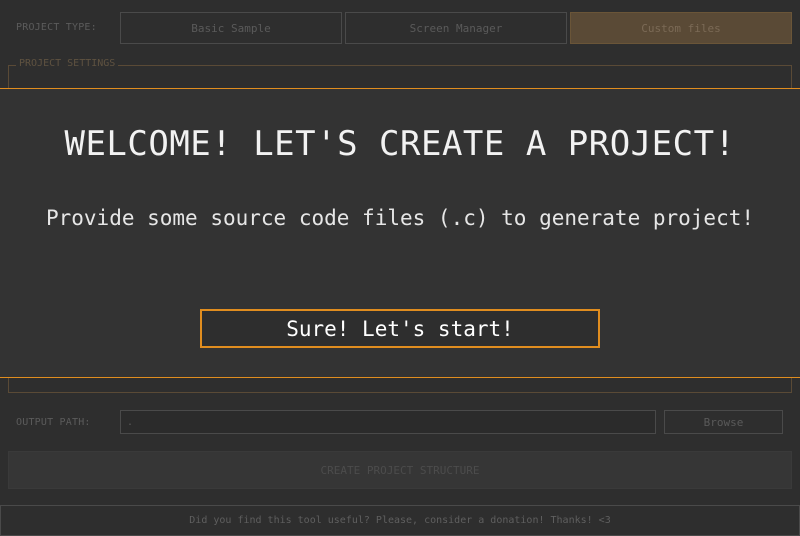  Describe the element at coordinates (400, 328) in the screenshot. I see `start-button: Sure! Let's start!` at that location.